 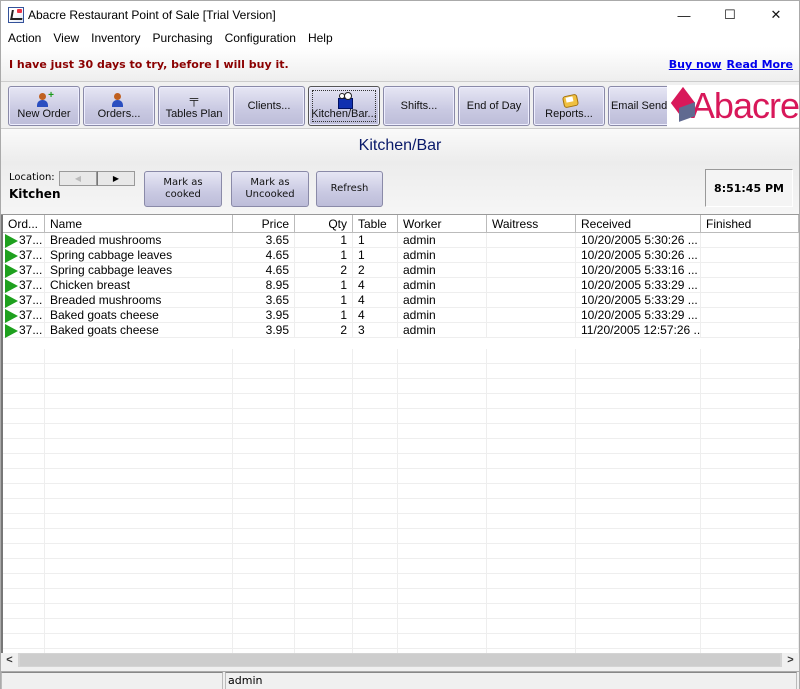 What do you see at coordinates (183, 189) in the screenshot?
I see `mark-as-cooked-button: Mark as cooked` at bounding box center [183, 189].